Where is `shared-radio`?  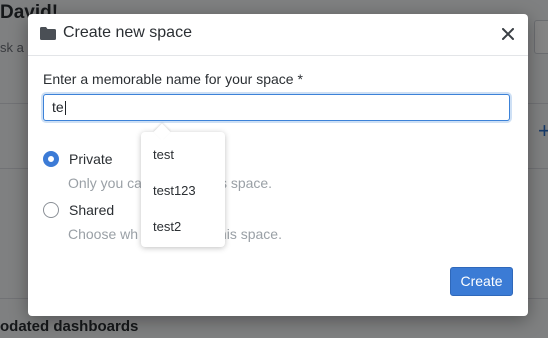 shared-radio is located at coordinates (51, 210).